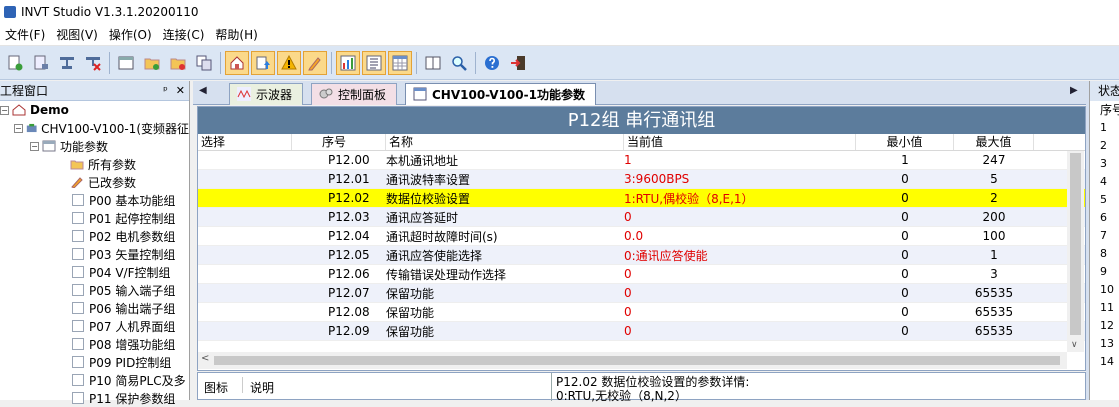 Image resolution: width=1119 pixels, height=407 pixels. Describe the element at coordinates (94, 236) in the screenshot. I see `tree-item-group: P02 电机参数组` at that location.